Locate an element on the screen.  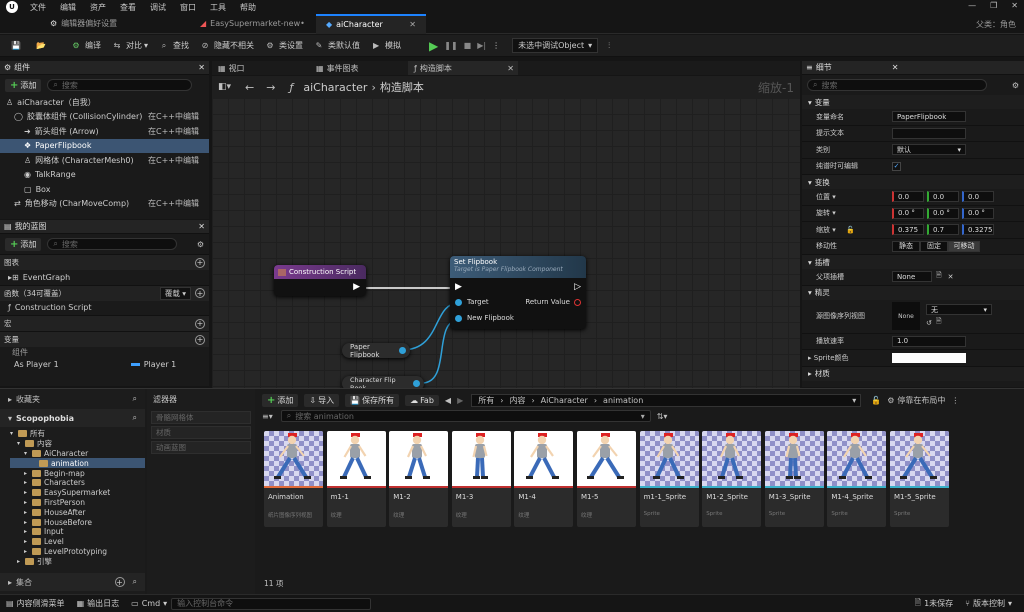
asset-tile: M1-5_Sprite Sprite is located at coordinates (919, 479).